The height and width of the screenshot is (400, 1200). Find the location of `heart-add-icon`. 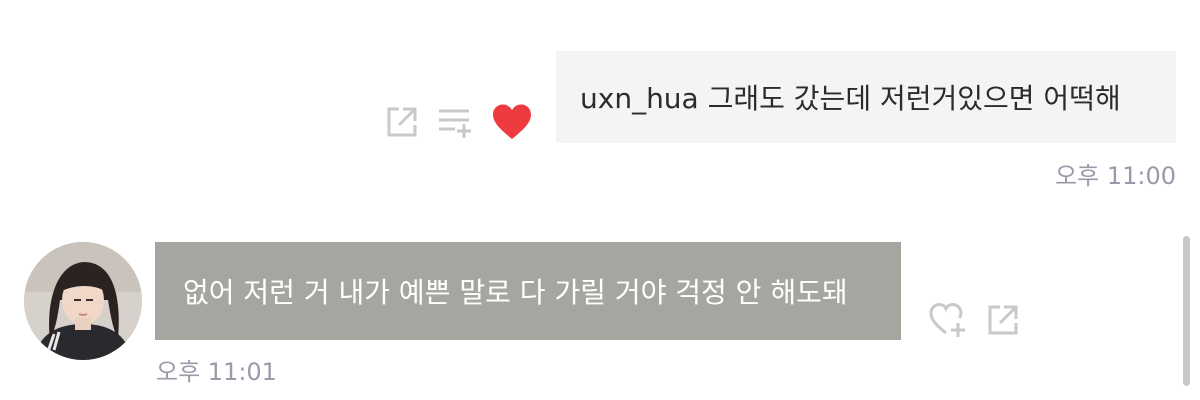

heart-add-icon is located at coordinates (948, 320).